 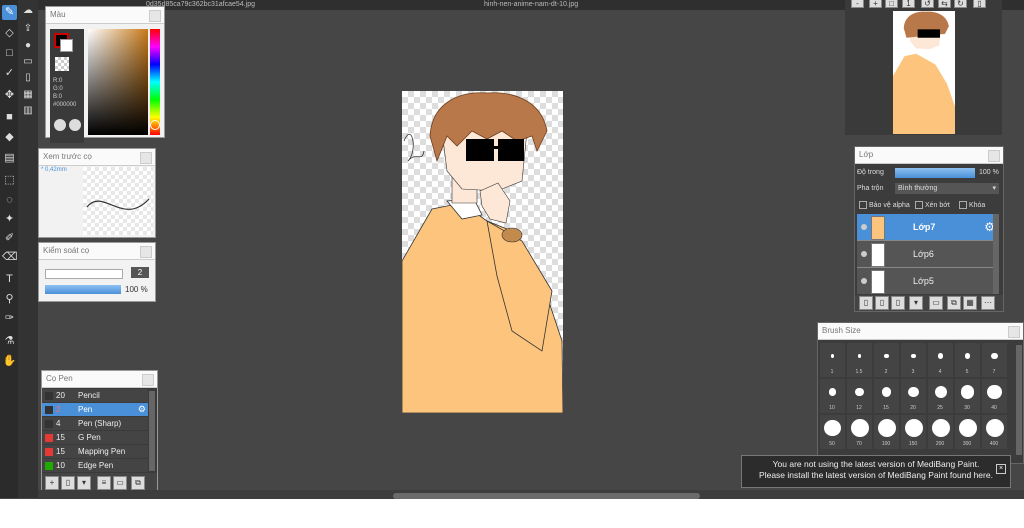 I want to click on zoom-in-icon: +, so click(x=875, y=4).